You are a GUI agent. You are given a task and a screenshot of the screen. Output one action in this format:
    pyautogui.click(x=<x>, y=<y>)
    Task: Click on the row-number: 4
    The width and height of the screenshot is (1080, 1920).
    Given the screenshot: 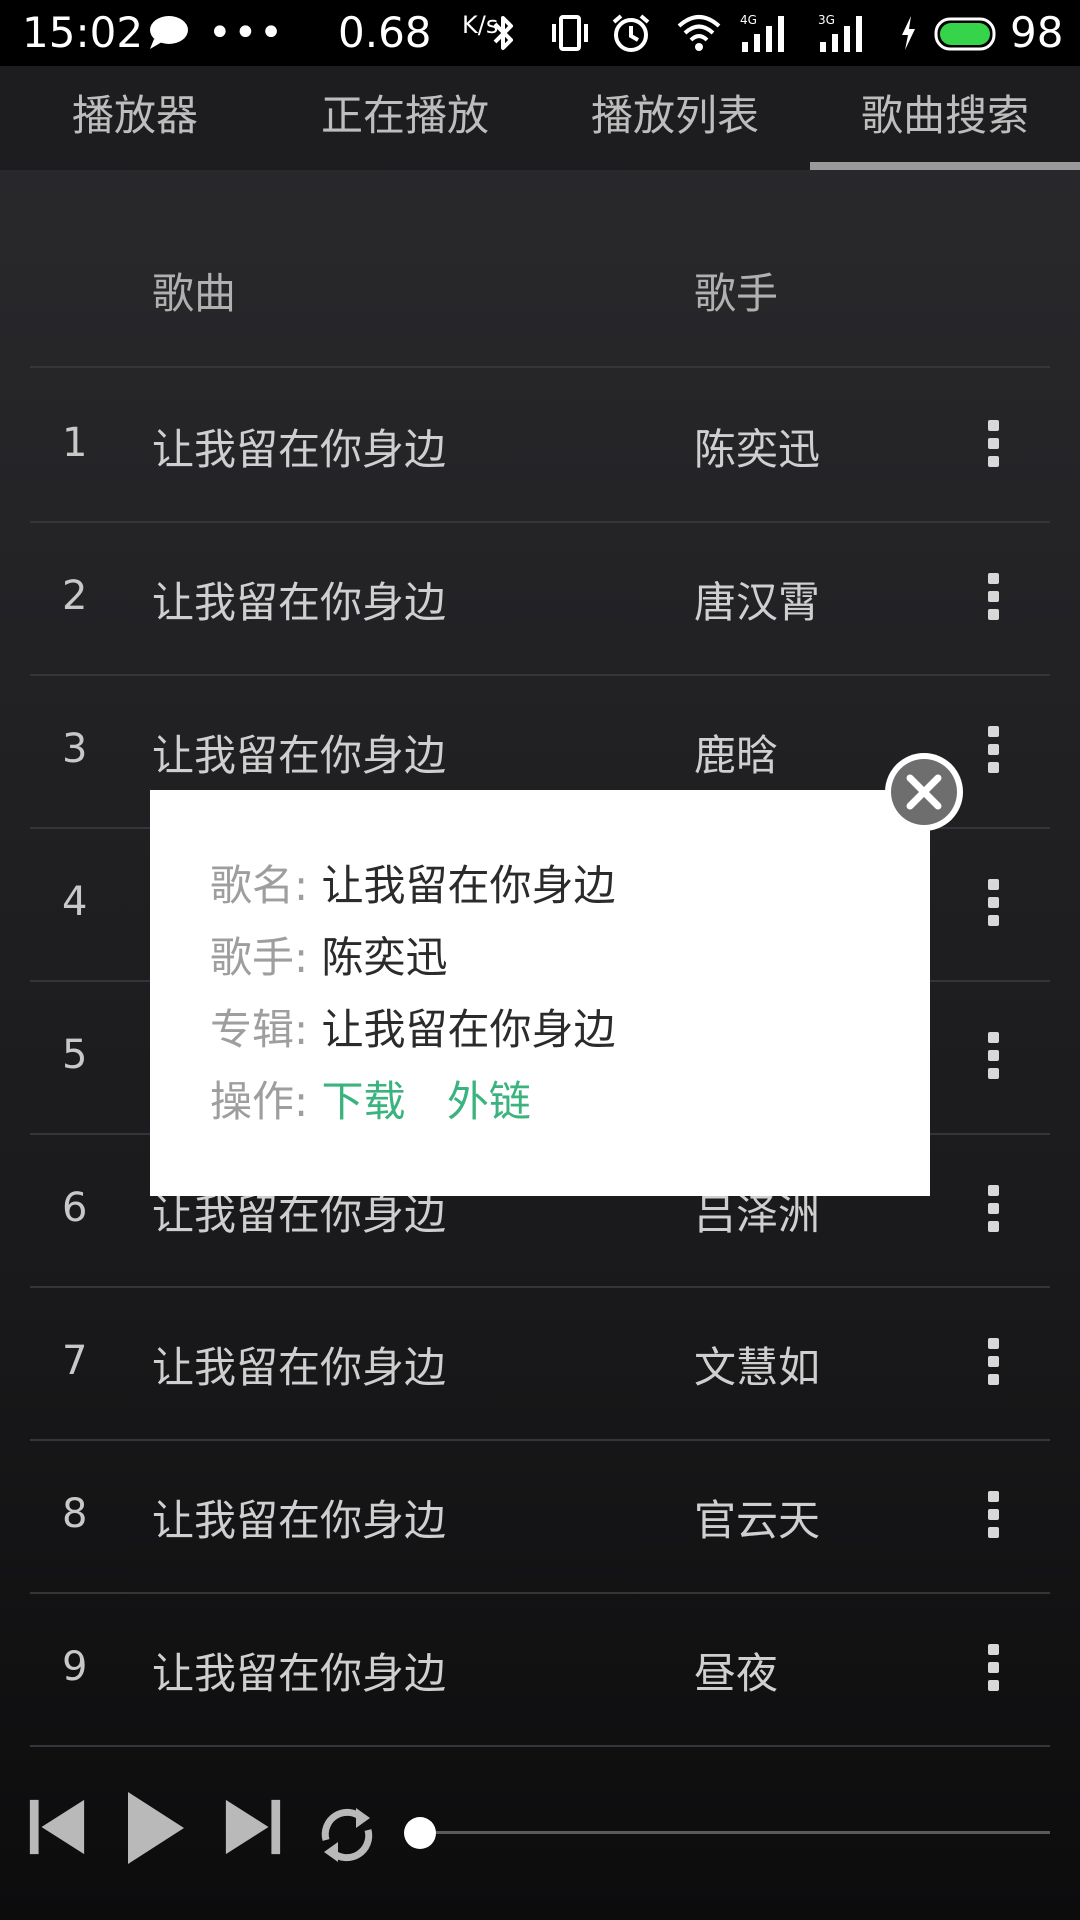 What is the action you would take?
    pyautogui.click(x=75, y=902)
    